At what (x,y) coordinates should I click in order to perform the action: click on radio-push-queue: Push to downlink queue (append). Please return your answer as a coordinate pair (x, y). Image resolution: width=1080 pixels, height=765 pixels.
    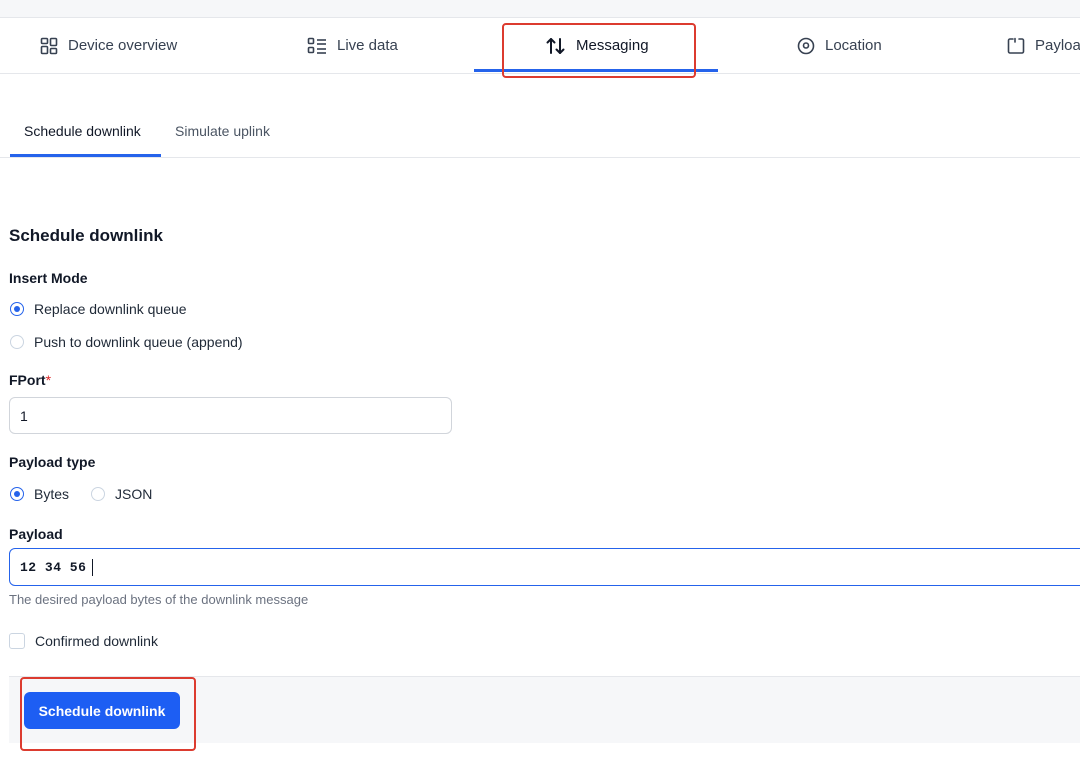
    Looking at the image, I should click on (126, 342).